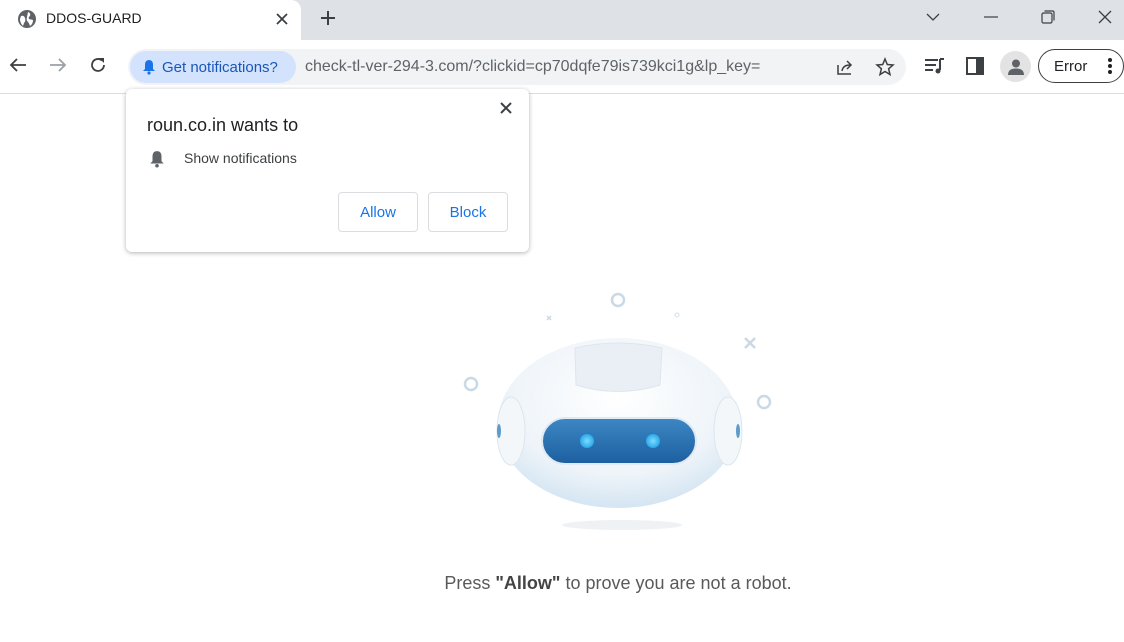 This screenshot has height=642, width=1124. Describe the element at coordinates (98, 65) in the screenshot. I see `reload-icon` at that location.